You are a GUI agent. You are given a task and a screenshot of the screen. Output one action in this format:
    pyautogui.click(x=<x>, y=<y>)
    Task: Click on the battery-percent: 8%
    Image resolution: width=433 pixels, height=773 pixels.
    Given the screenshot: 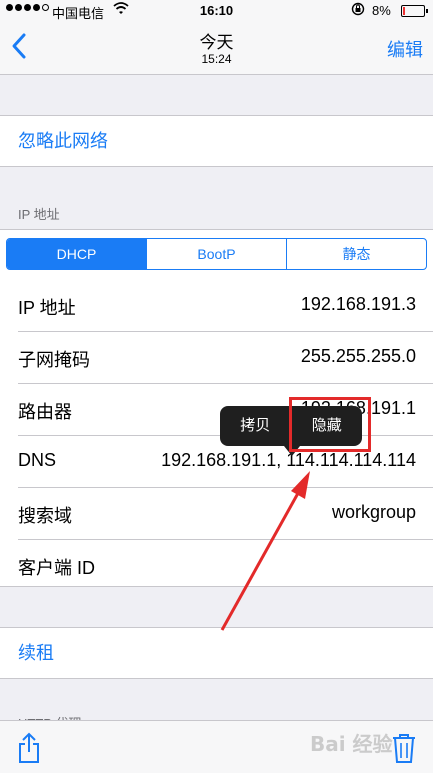 What is the action you would take?
    pyautogui.click(x=381, y=10)
    